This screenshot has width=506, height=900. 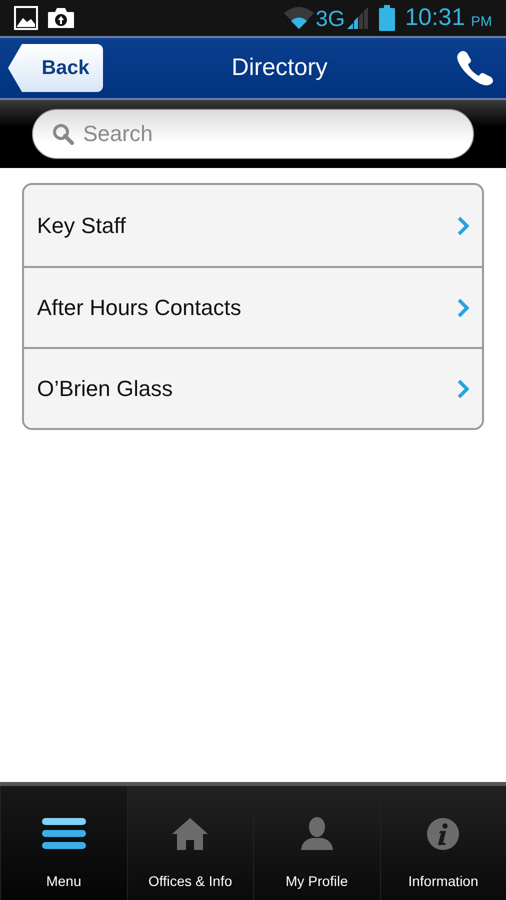 What do you see at coordinates (63, 134) in the screenshot?
I see `search-icon` at bounding box center [63, 134].